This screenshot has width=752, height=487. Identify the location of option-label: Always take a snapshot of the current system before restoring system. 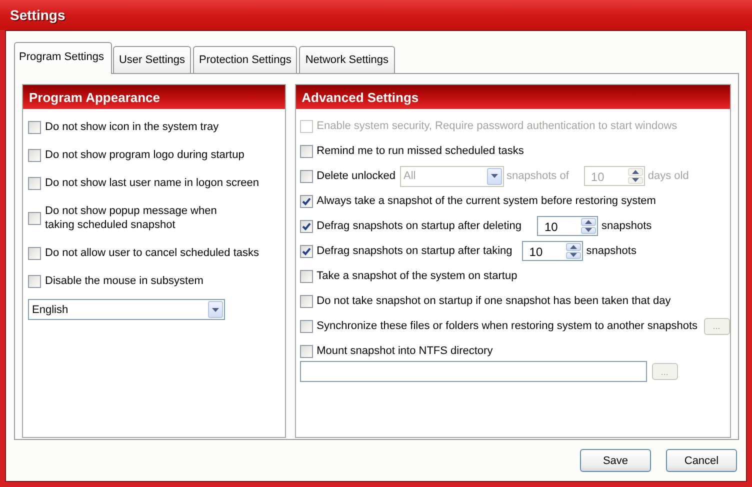
(486, 201).